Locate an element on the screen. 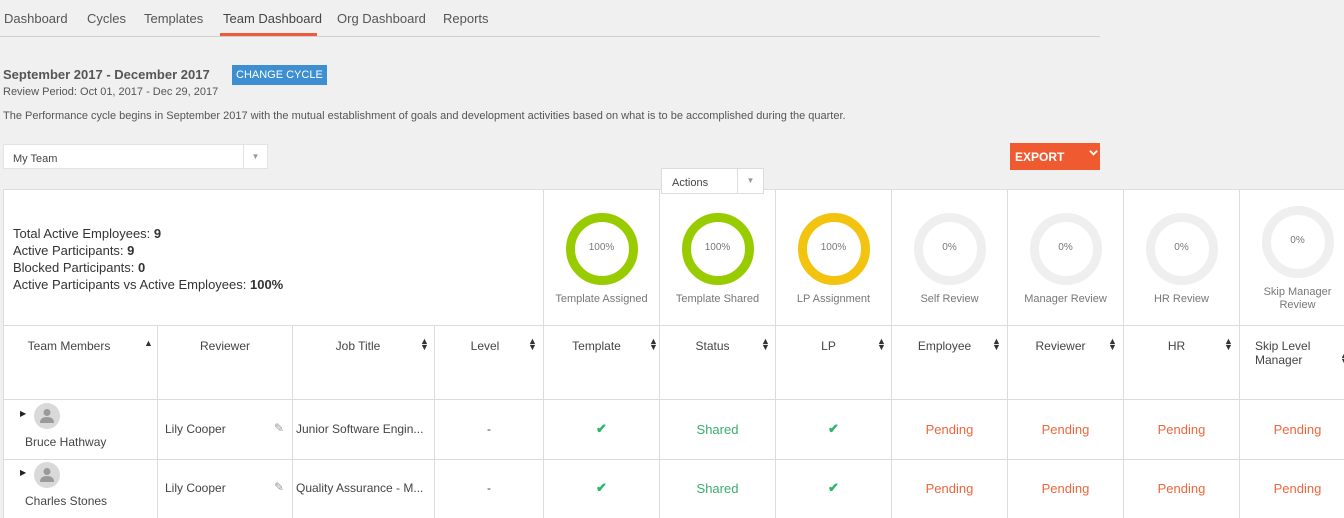 The height and width of the screenshot is (518, 1344). kpi-hr-review: 0% HR Review is located at coordinates (1181, 258).